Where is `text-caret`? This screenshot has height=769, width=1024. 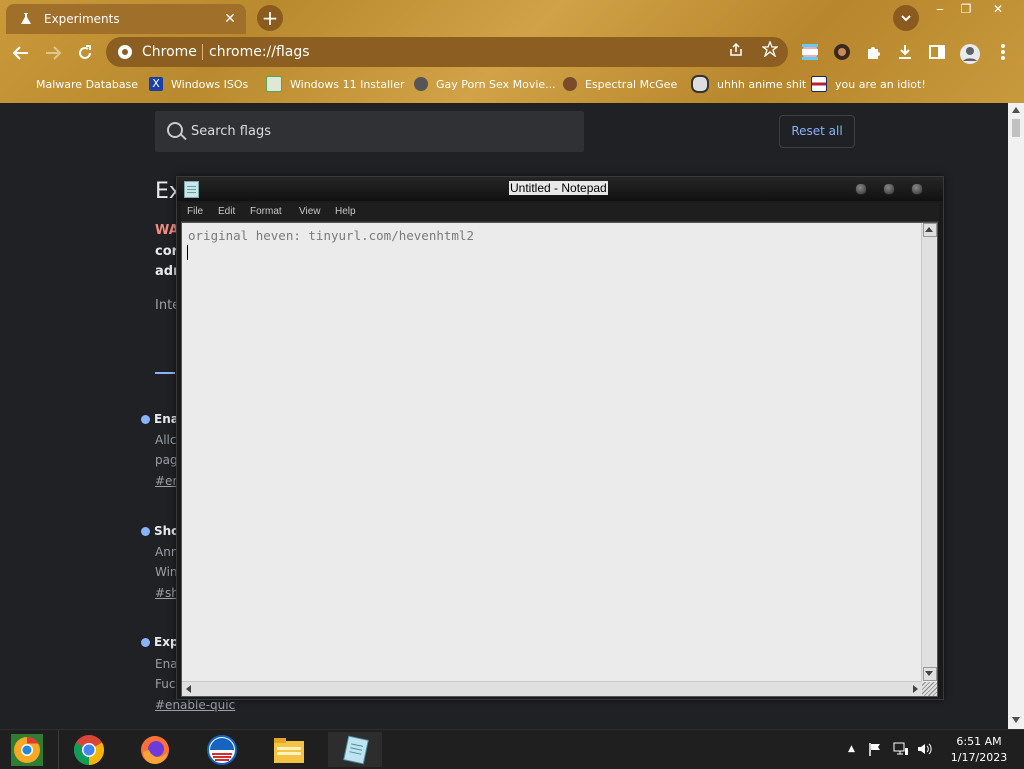 text-caret is located at coordinates (187, 252).